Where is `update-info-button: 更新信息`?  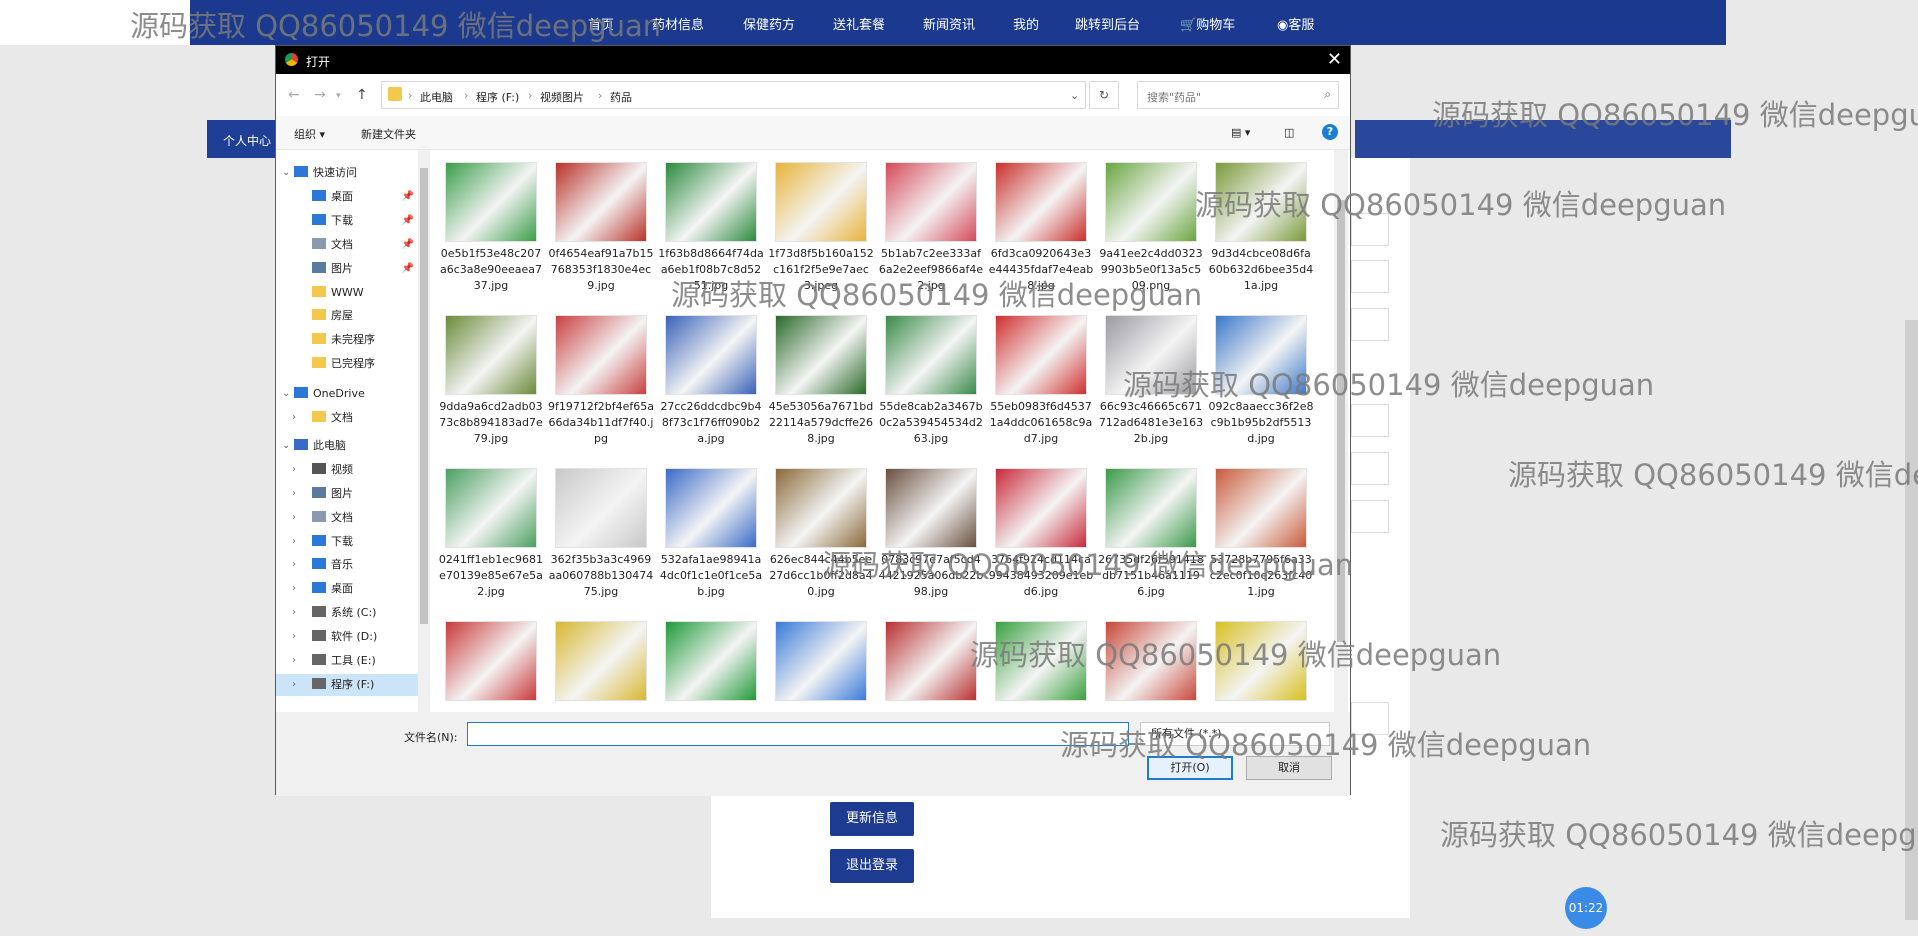 update-info-button: 更新信息 is located at coordinates (872, 819).